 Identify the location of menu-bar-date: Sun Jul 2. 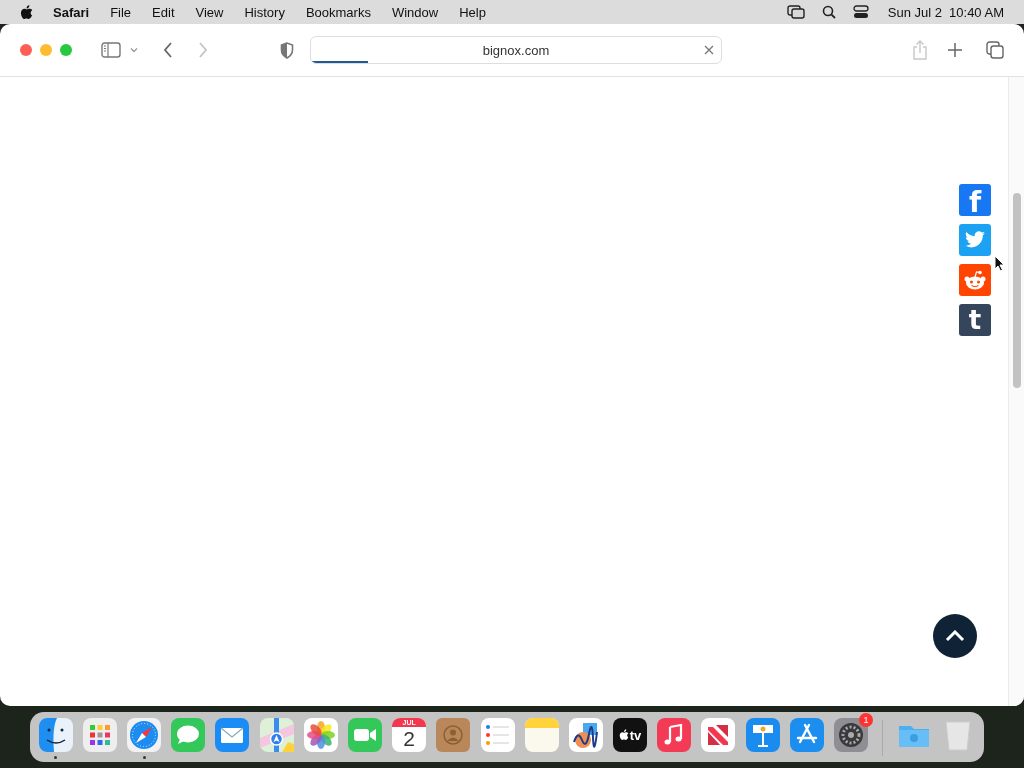
(915, 12).